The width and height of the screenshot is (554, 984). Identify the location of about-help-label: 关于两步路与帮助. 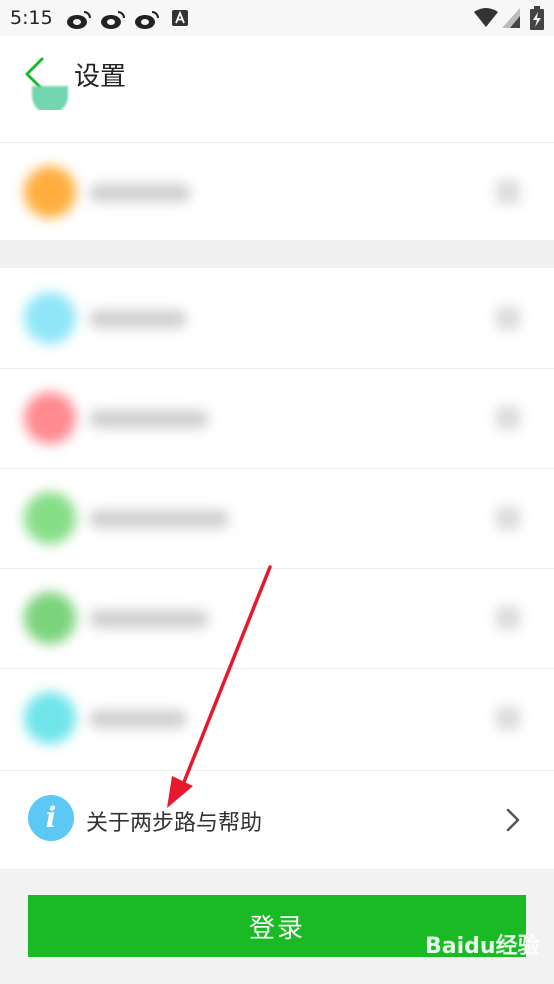
(174, 823).